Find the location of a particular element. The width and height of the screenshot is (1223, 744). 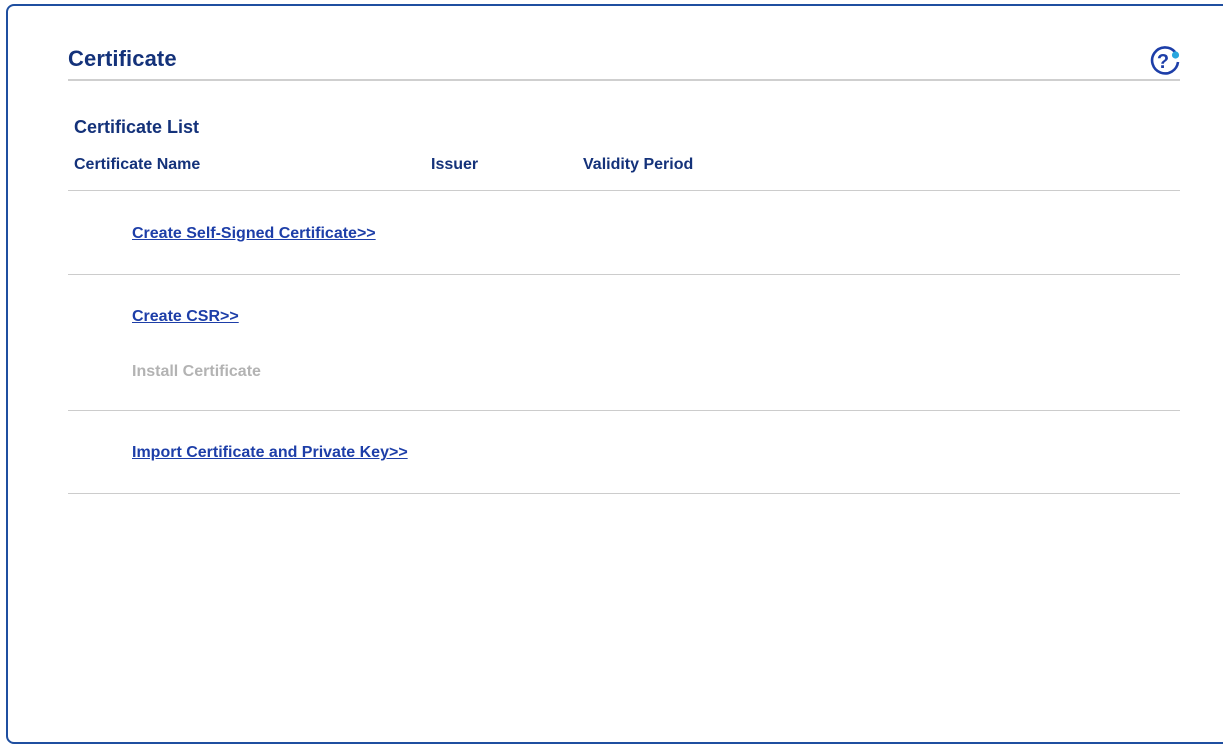

help-icon: ? is located at coordinates (1165, 61).